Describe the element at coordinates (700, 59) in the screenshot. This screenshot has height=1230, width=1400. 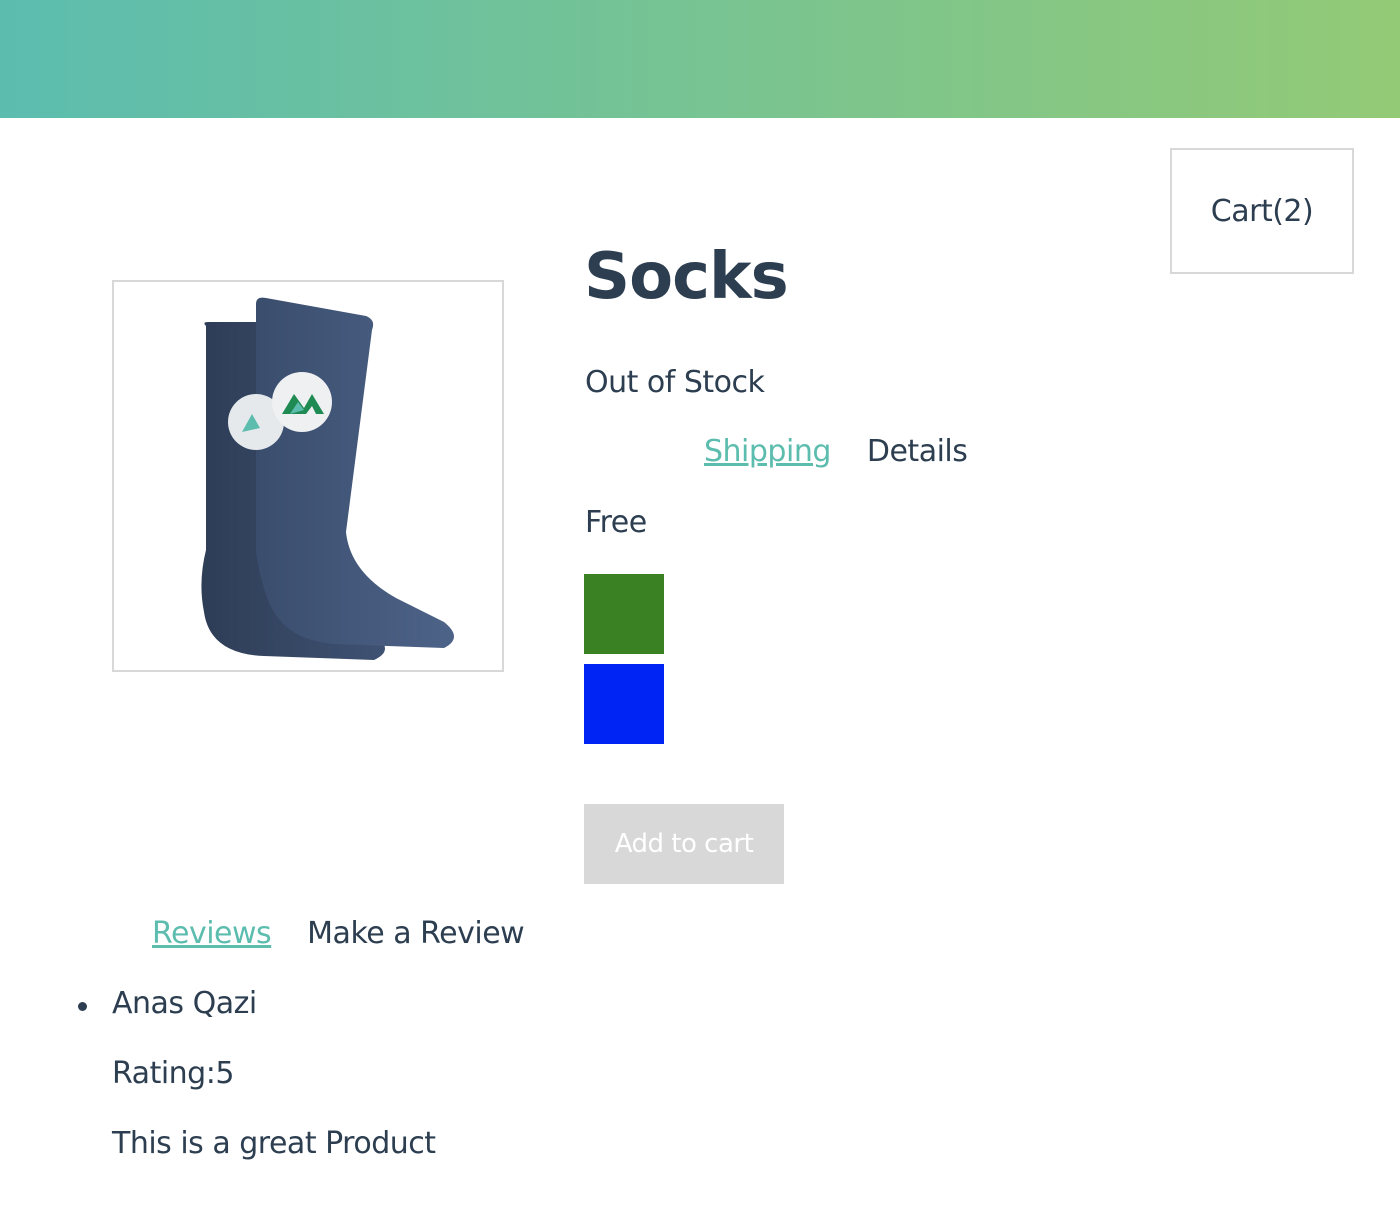
I see `header-bar` at that location.